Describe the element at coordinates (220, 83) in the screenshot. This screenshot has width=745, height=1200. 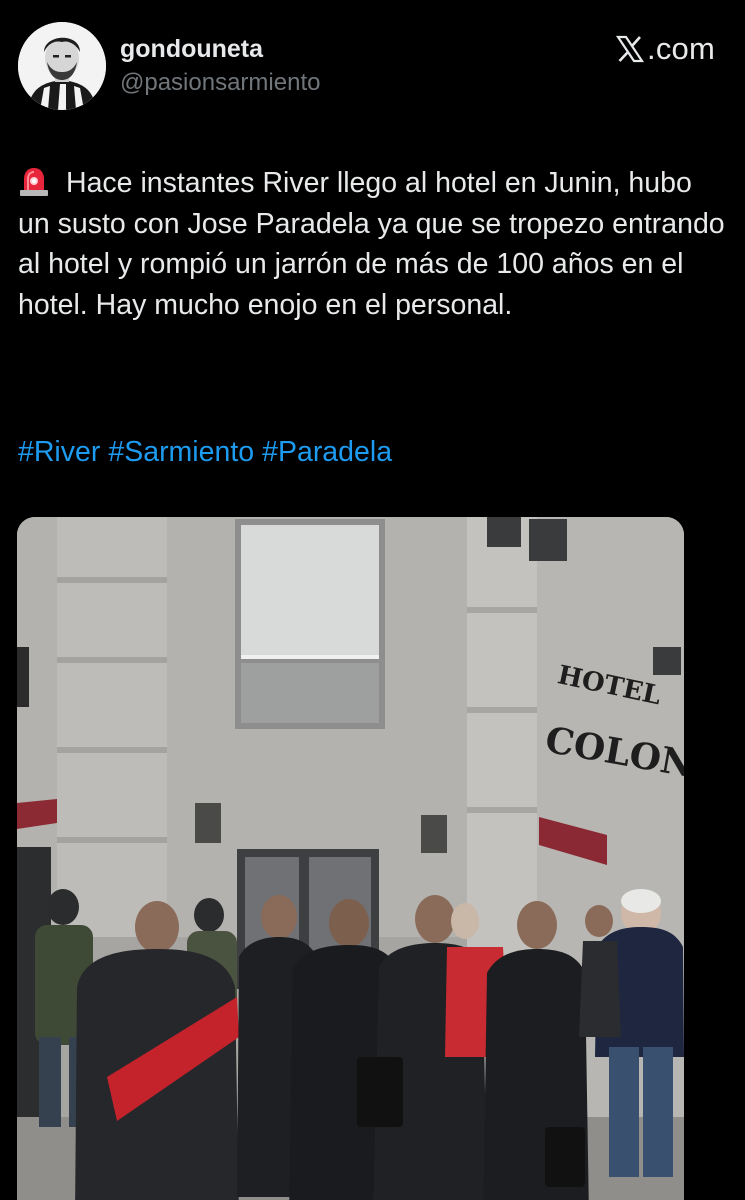
I see `user-handle: @pasionsarmiento` at that location.